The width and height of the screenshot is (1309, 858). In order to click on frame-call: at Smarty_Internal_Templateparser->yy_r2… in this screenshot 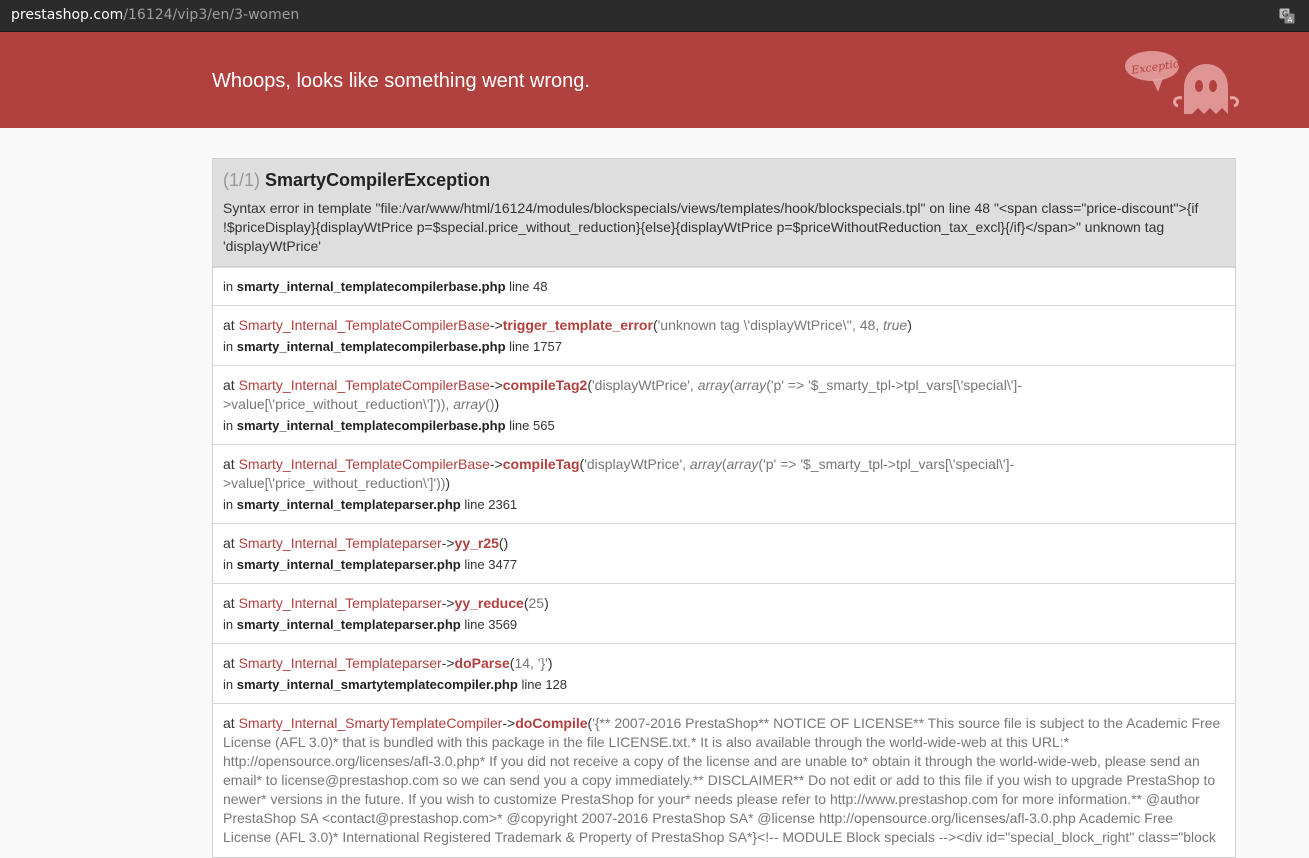, I will do `click(366, 543)`.